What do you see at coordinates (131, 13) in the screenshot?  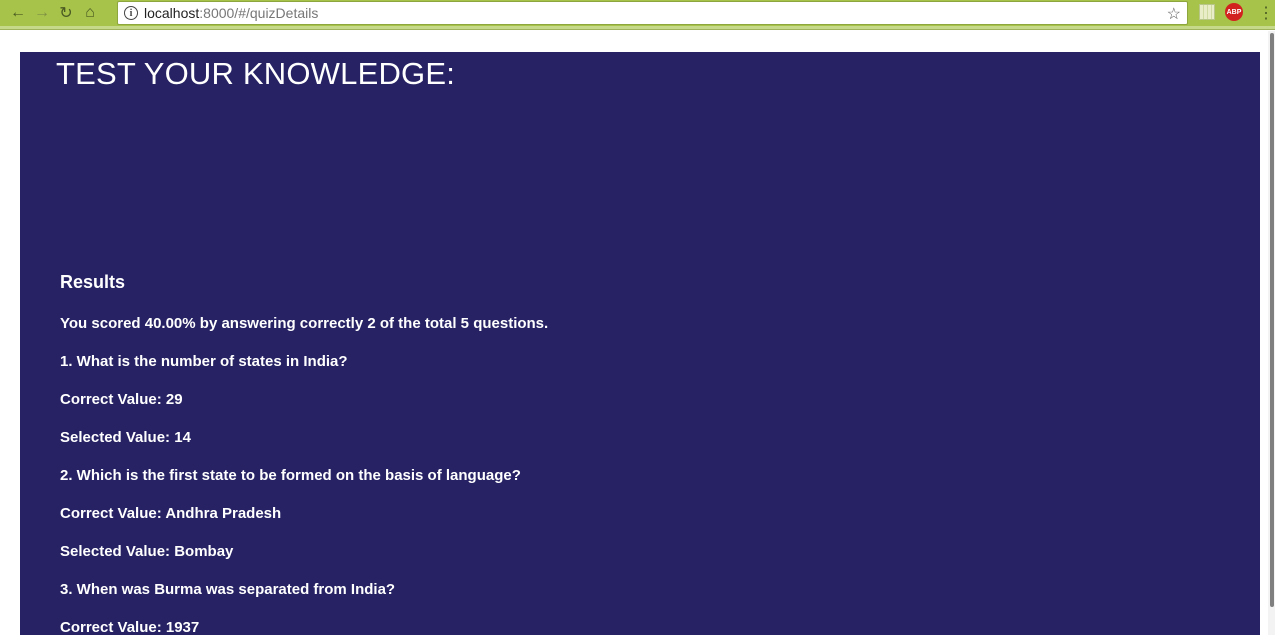 I see `info-icon: i` at bounding box center [131, 13].